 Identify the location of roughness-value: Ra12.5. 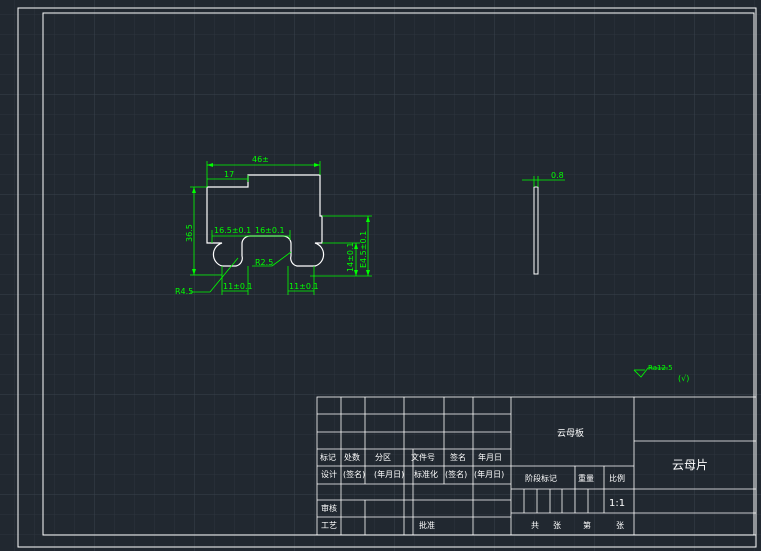
(660, 368).